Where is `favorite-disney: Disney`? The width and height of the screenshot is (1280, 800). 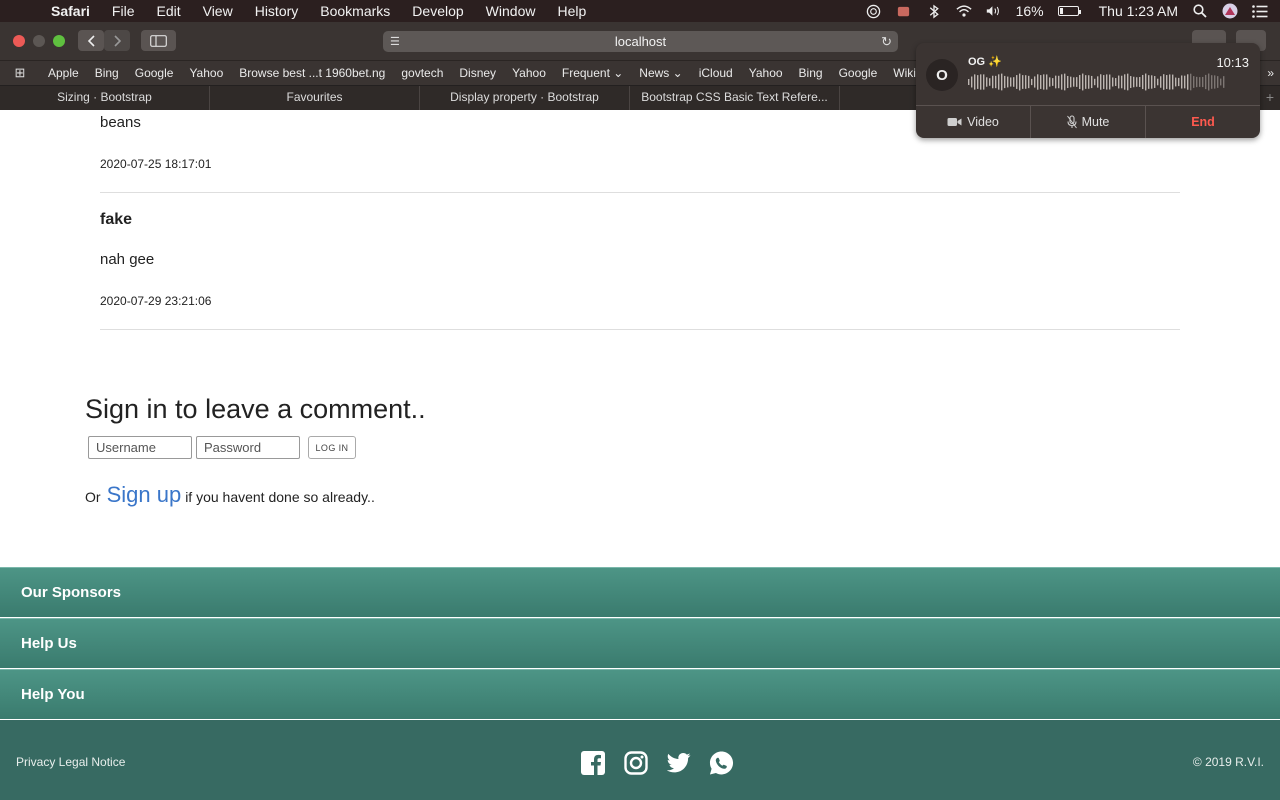 favorite-disney: Disney is located at coordinates (477, 73).